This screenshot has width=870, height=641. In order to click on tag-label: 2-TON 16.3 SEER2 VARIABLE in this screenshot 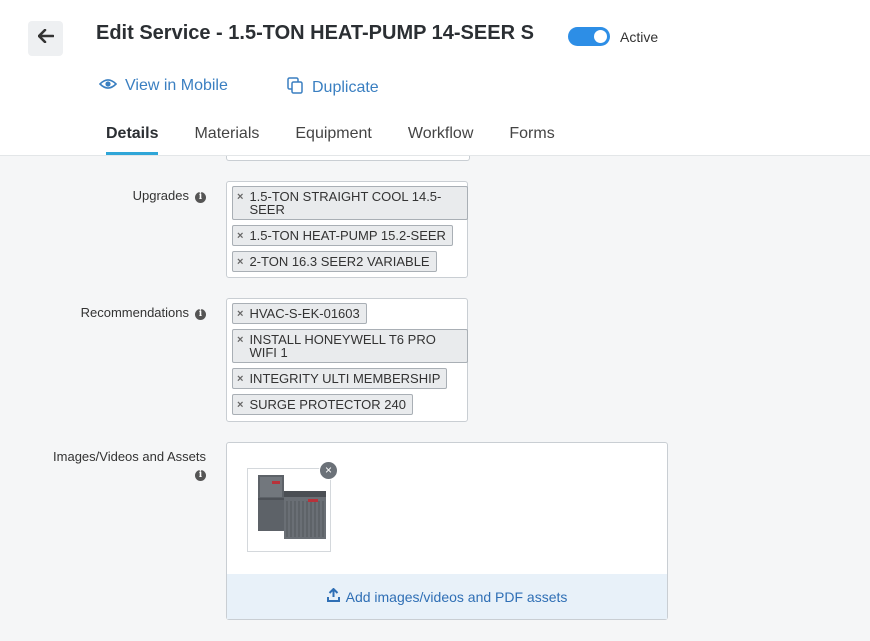, I will do `click(339, 261)`.